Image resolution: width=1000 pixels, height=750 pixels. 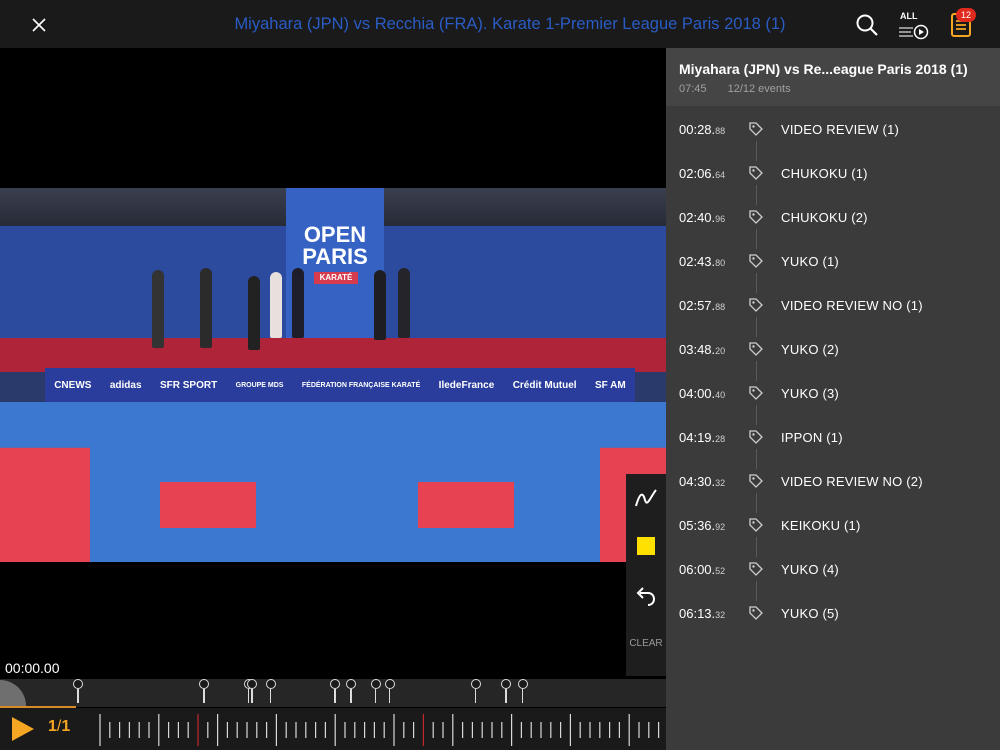 I want to click on ad-text: IledeFrance, so click(x=466, y=385).